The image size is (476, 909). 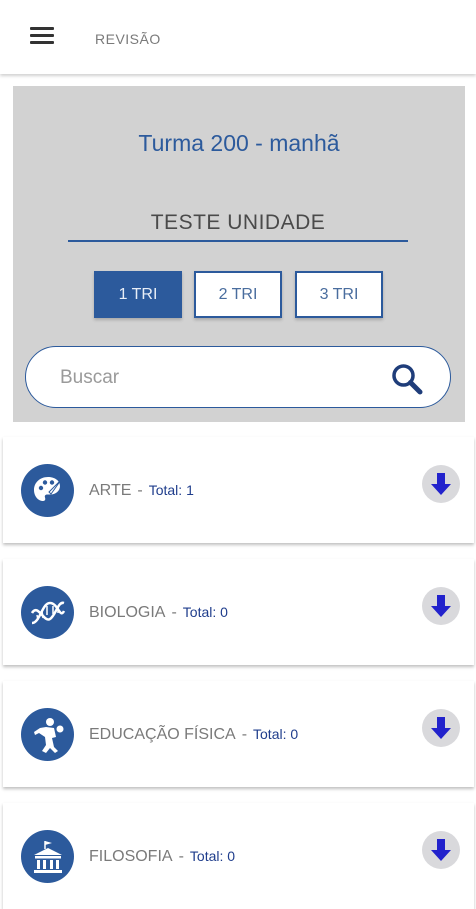 I want to click on subject-card-biologia: BIOLOGIA - Total: 0, so click(x=238, y=612).